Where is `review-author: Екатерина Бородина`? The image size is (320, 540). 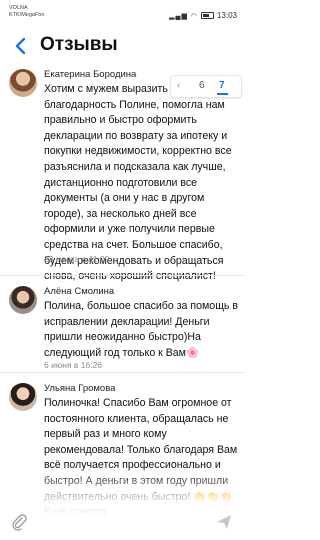 review-author: Екатерина Бородина is located at coordinates (90, 74).